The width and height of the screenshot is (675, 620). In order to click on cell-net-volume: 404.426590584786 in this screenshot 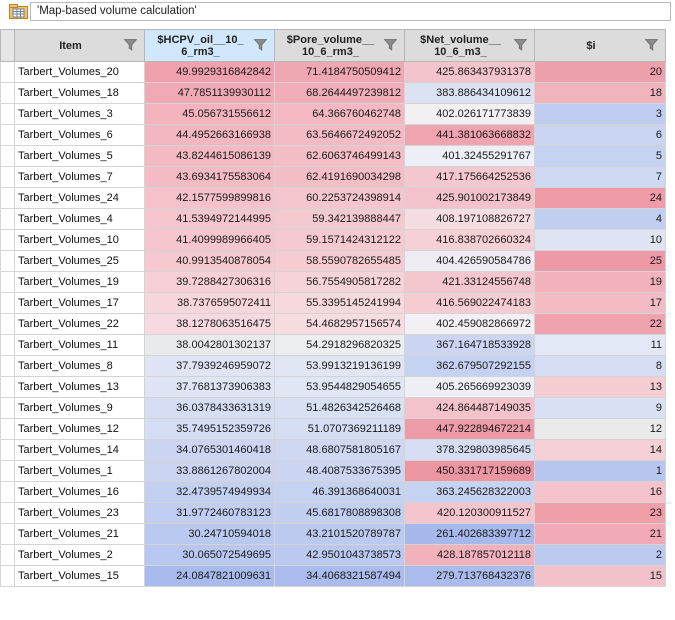, I will do `click(469, 261)`.